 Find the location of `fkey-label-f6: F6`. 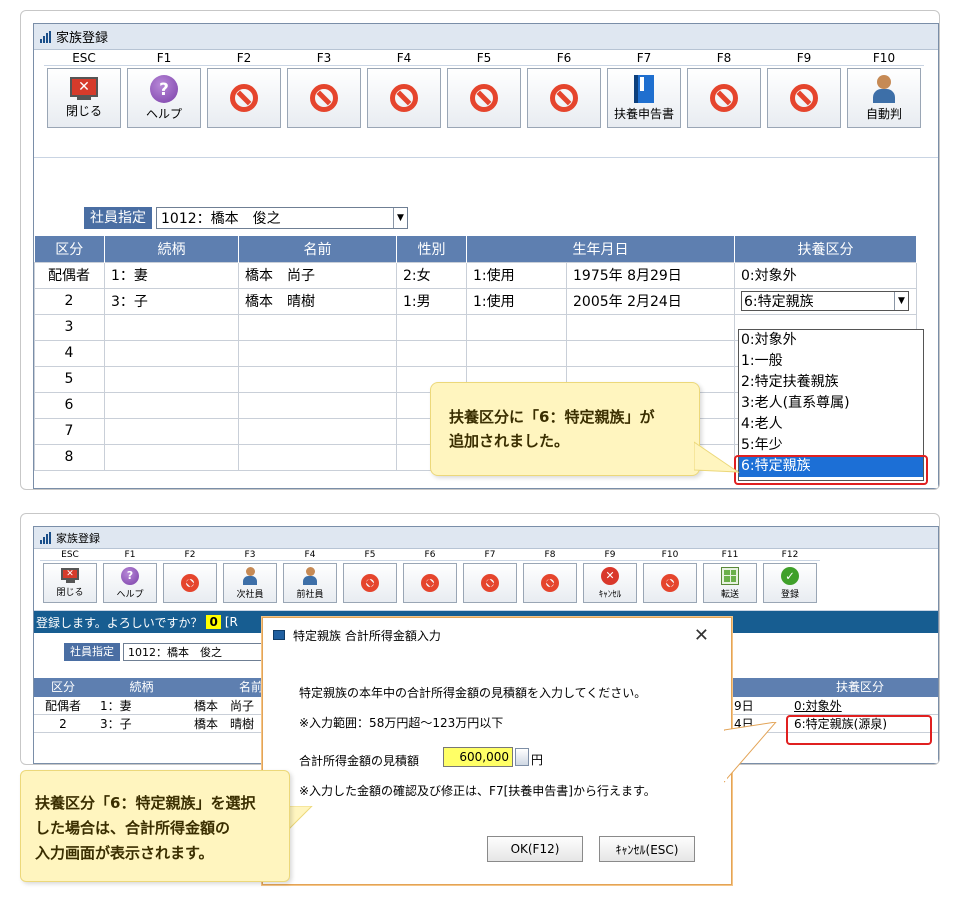

fkey-label-f6: F6 is located at coordinates (564, 58).